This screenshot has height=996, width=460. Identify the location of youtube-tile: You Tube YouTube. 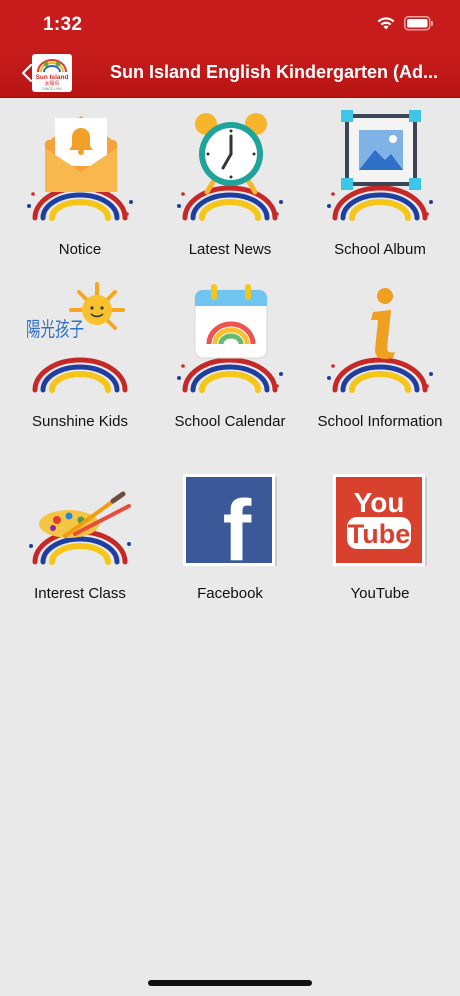
(380, 522).